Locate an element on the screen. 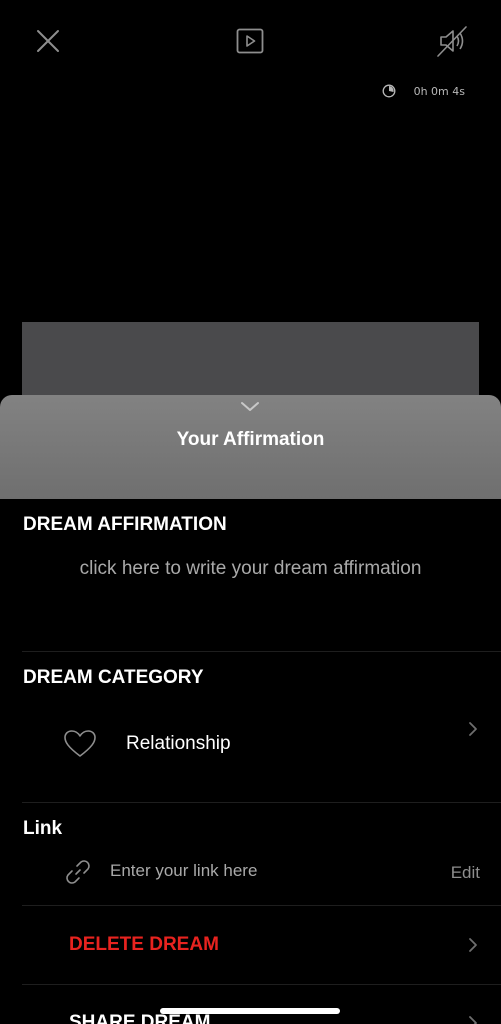  category-value: Relationship is located at coordinates (178, 743).